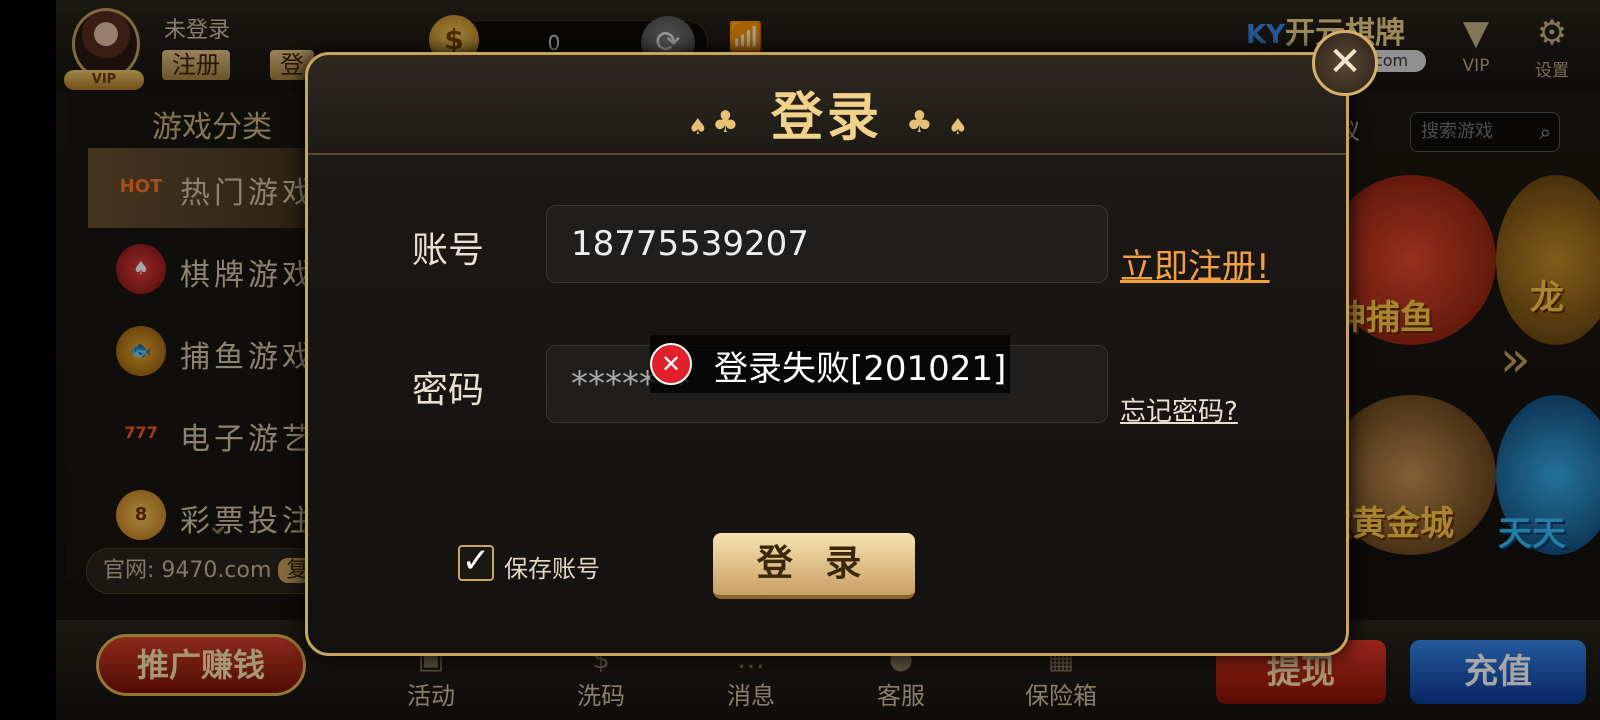 The image size is (1600, 720). What do you see at coordinates (552, 569) in the screenshot?
I see `save-account-label: 保存账号` at bounding box center [552, 569].